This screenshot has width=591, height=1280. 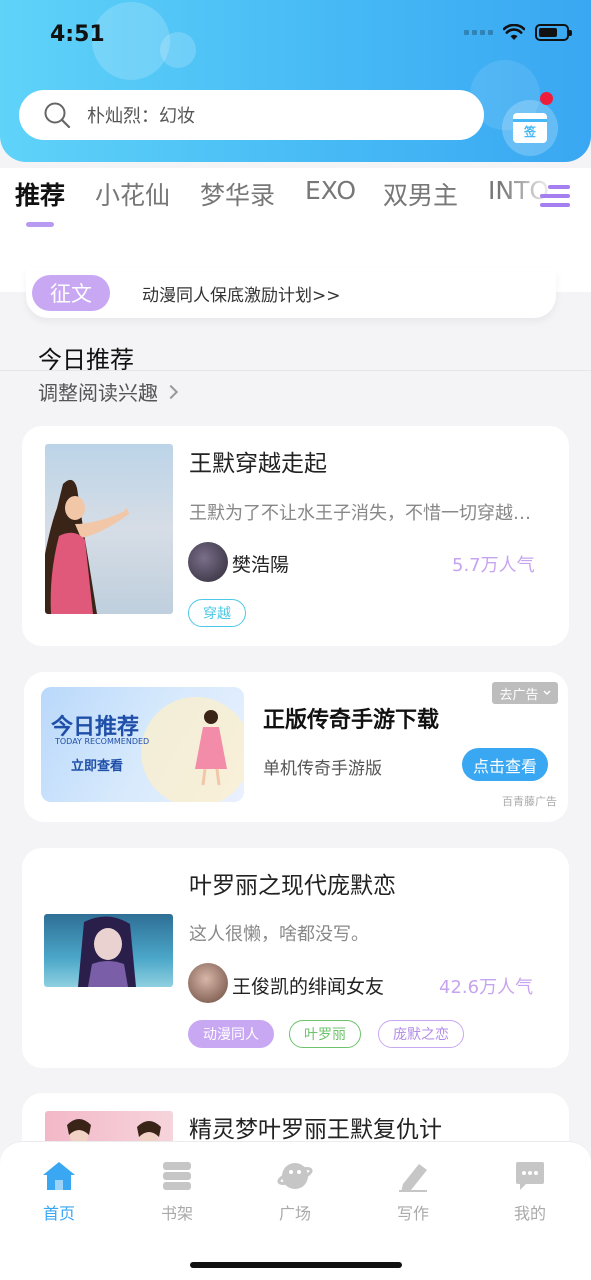 I want to click on ad-image-subtitle: TODAY RECOMMENDED, so click(x=102, y=741).